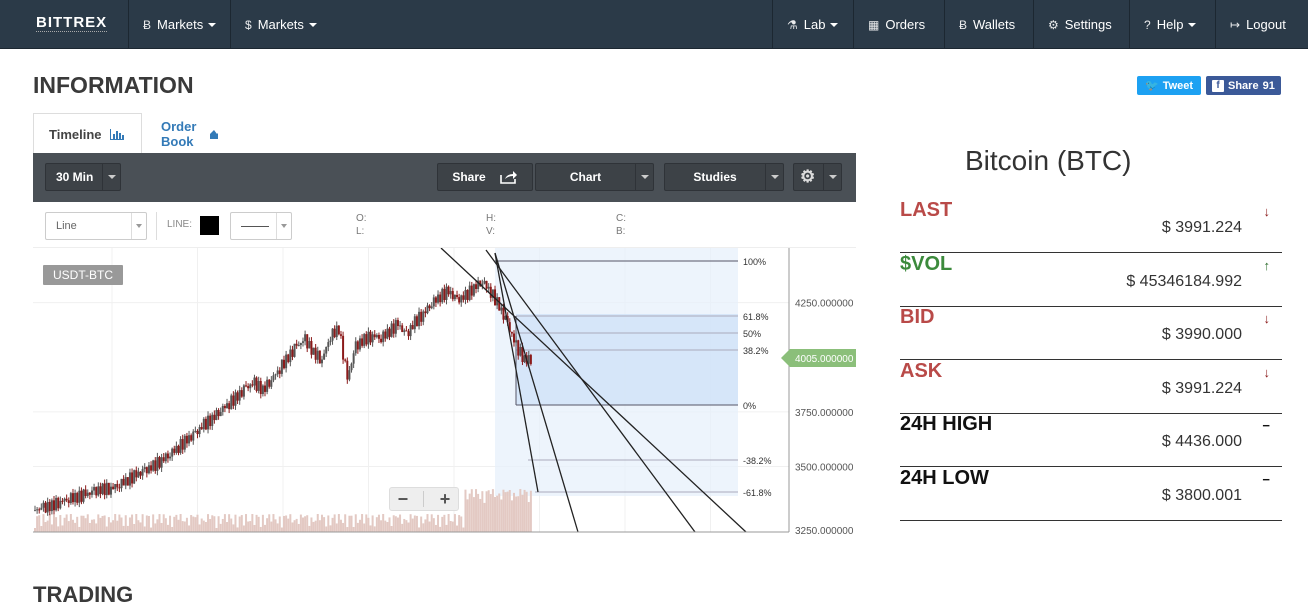 The height and width of the screenshot is (608, 1308). Describe the element at coordinates (1243, 85) in the screenshot. I see `facebook-share-button: f Share 91` at that location.